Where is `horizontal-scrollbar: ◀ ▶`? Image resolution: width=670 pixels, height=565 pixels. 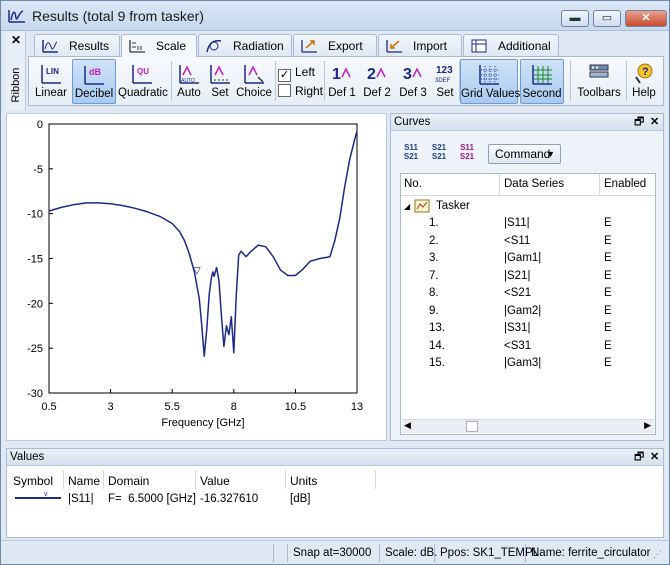 horizontal-scrollbar: ◀ ▶ is located at coordinates (528, 426).